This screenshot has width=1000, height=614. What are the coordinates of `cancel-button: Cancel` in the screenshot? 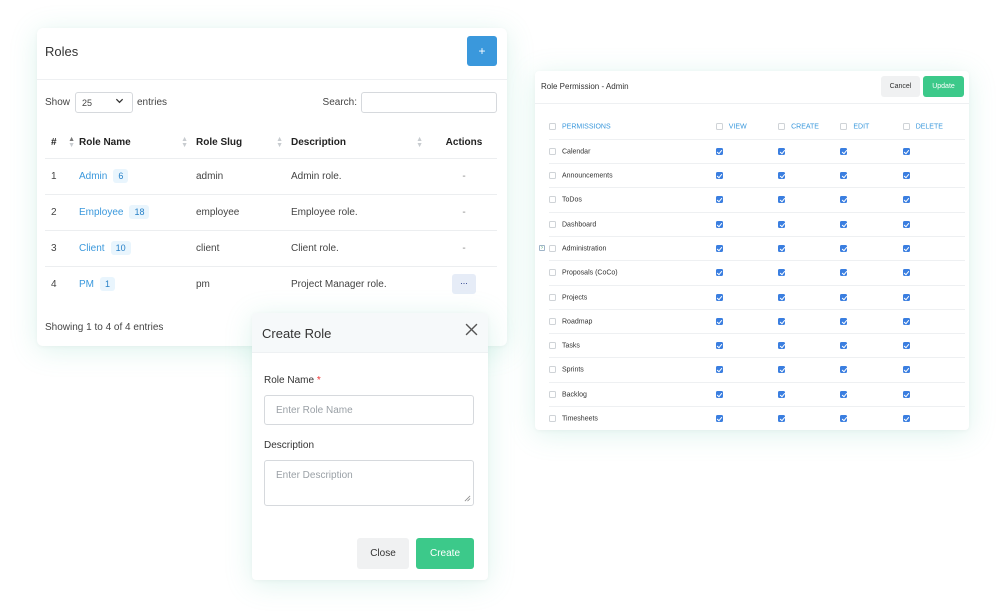 It's located at (900, 86).